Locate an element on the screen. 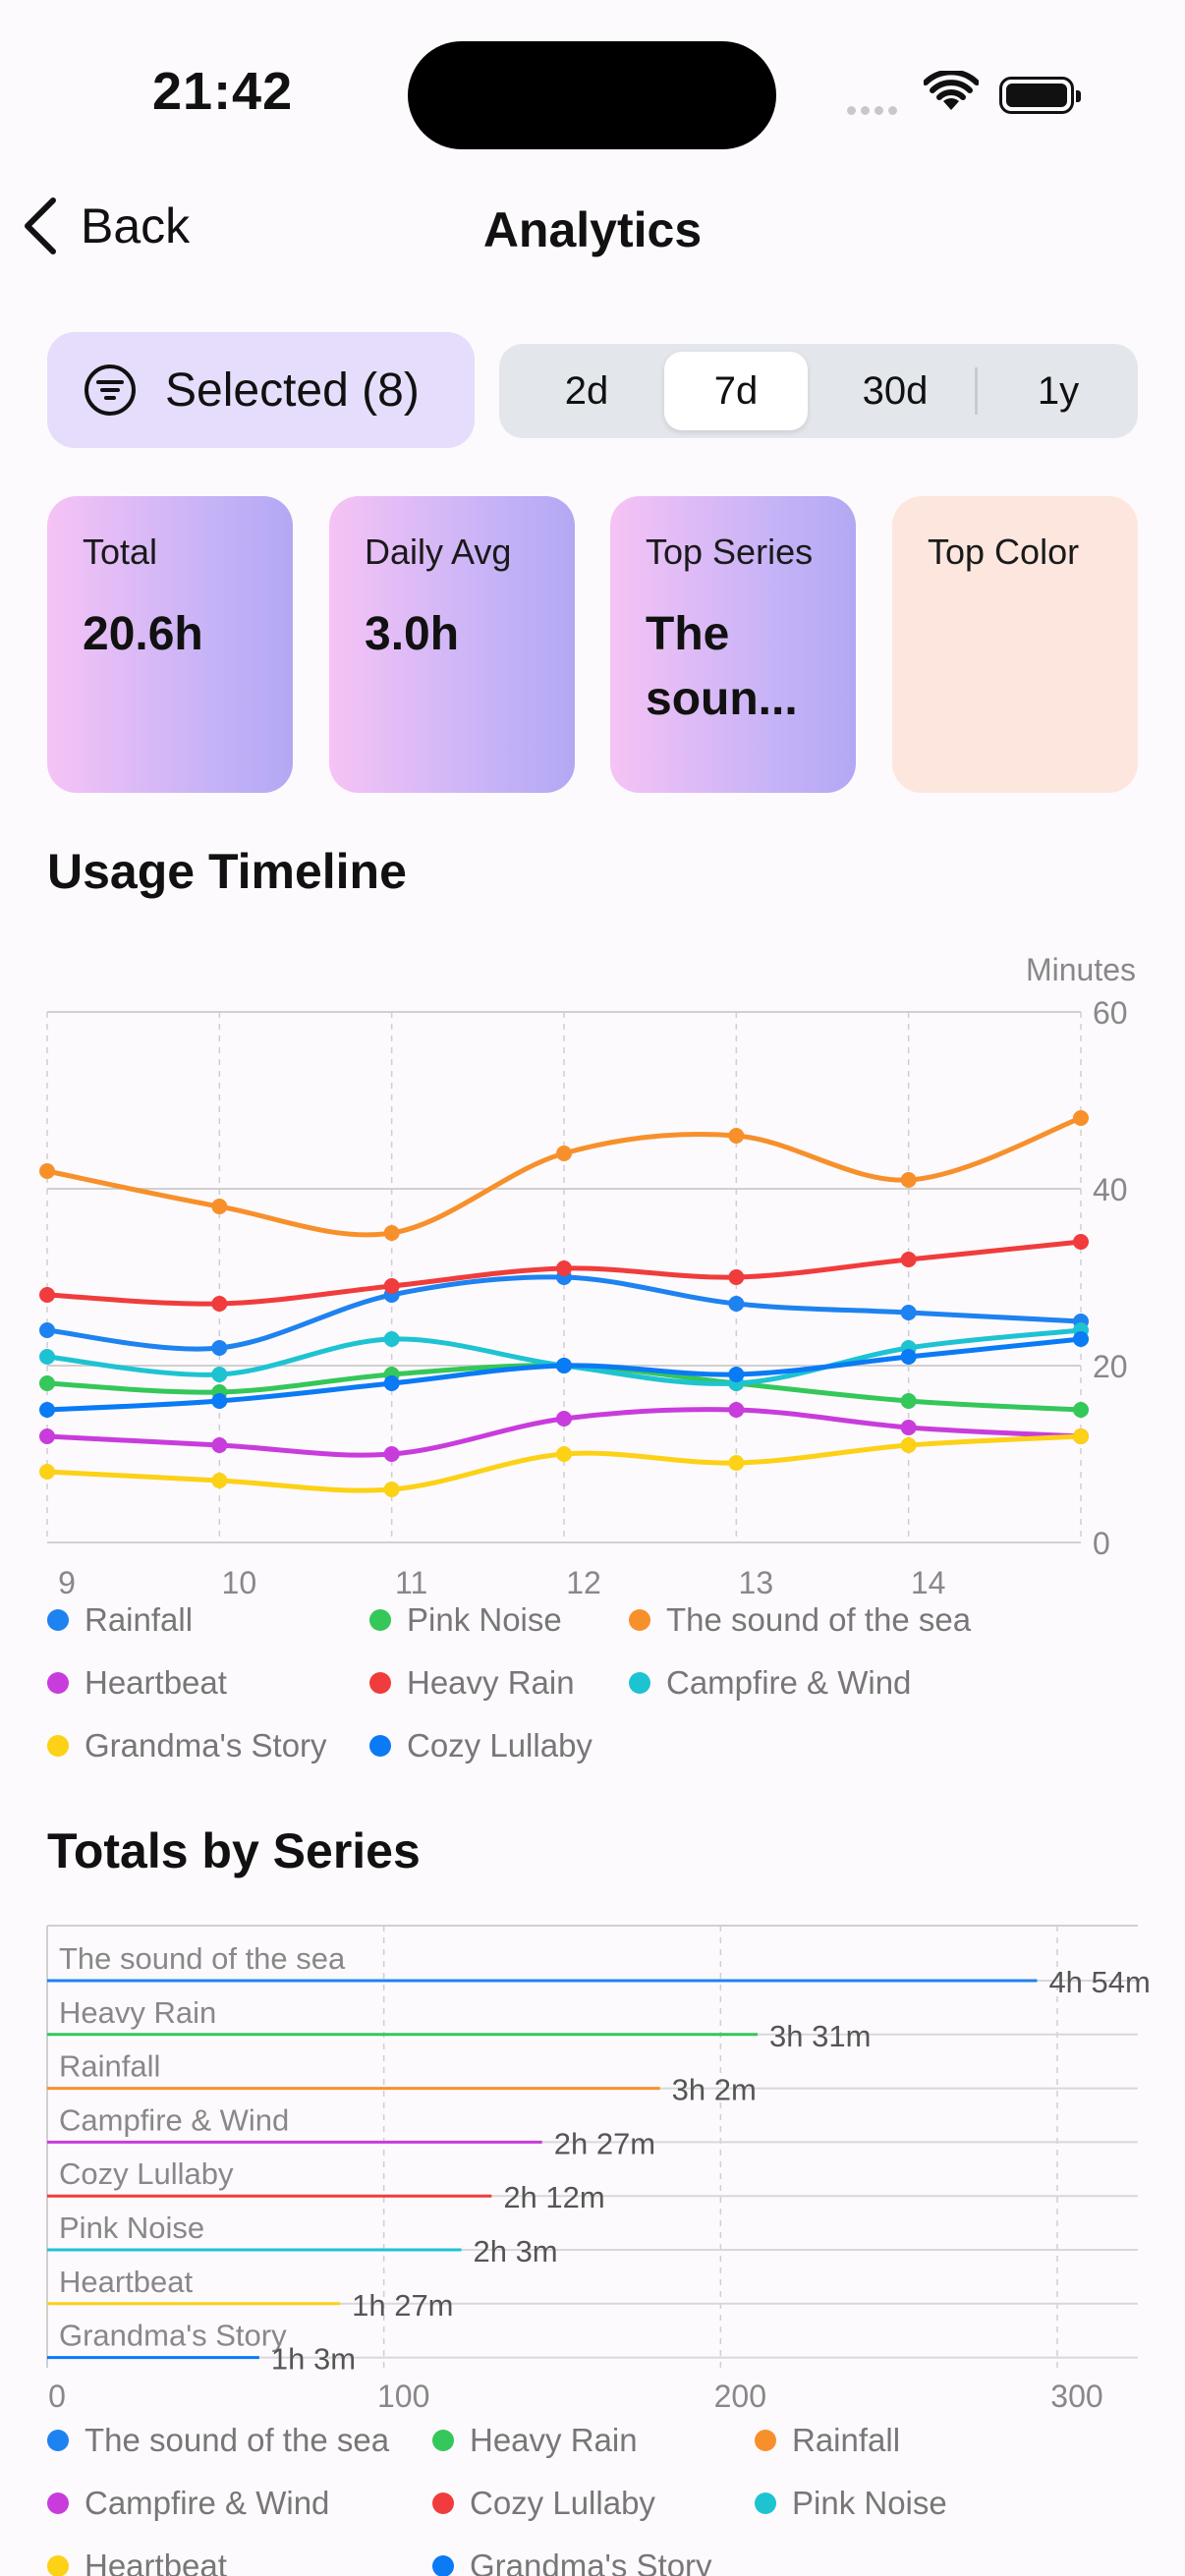  usage-timeline-title: Usage Timeline is located at coordinates (227, 871).